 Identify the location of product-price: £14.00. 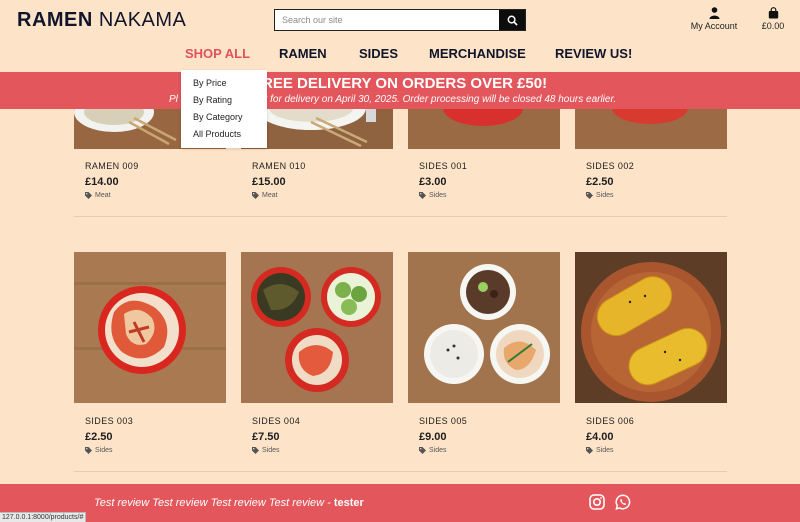
(102, 182).